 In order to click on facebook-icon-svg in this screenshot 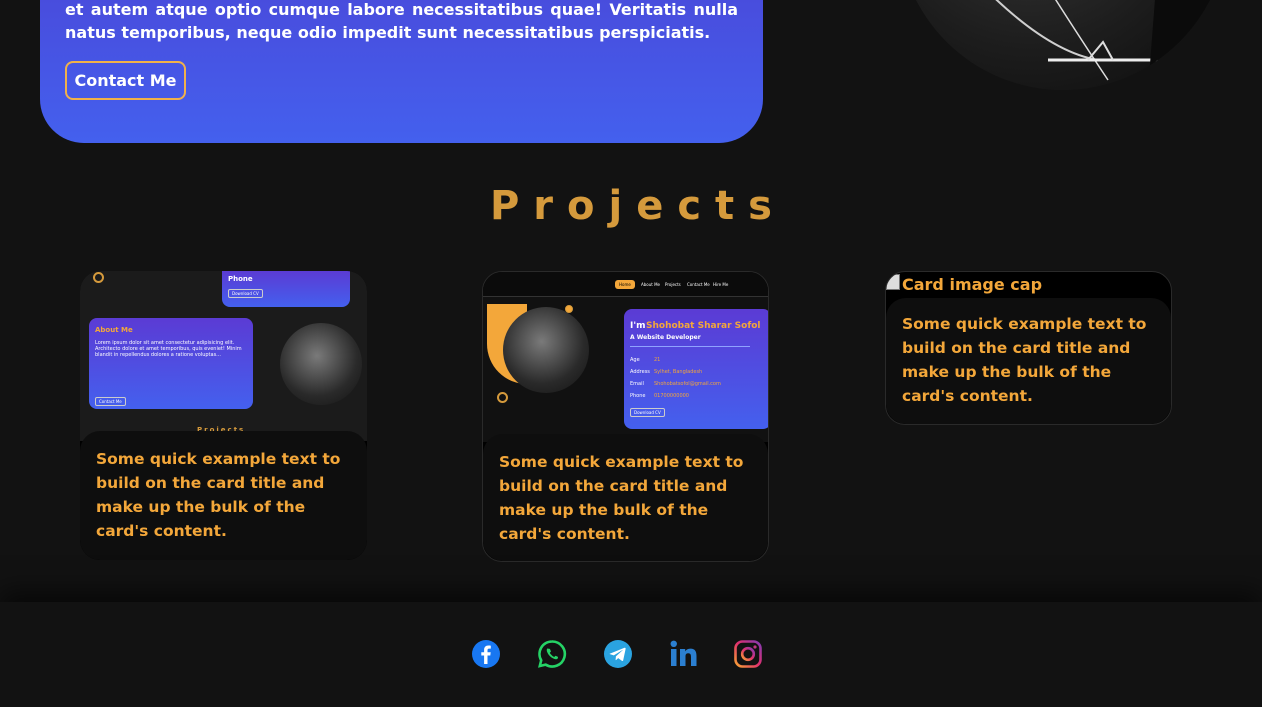, I will do `click(486, 654)`.